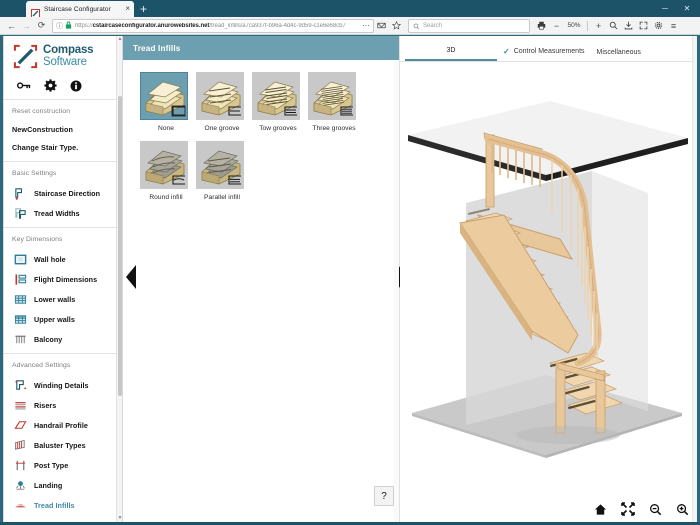  I want to click on lower-walls-icon, so click(20, 299).